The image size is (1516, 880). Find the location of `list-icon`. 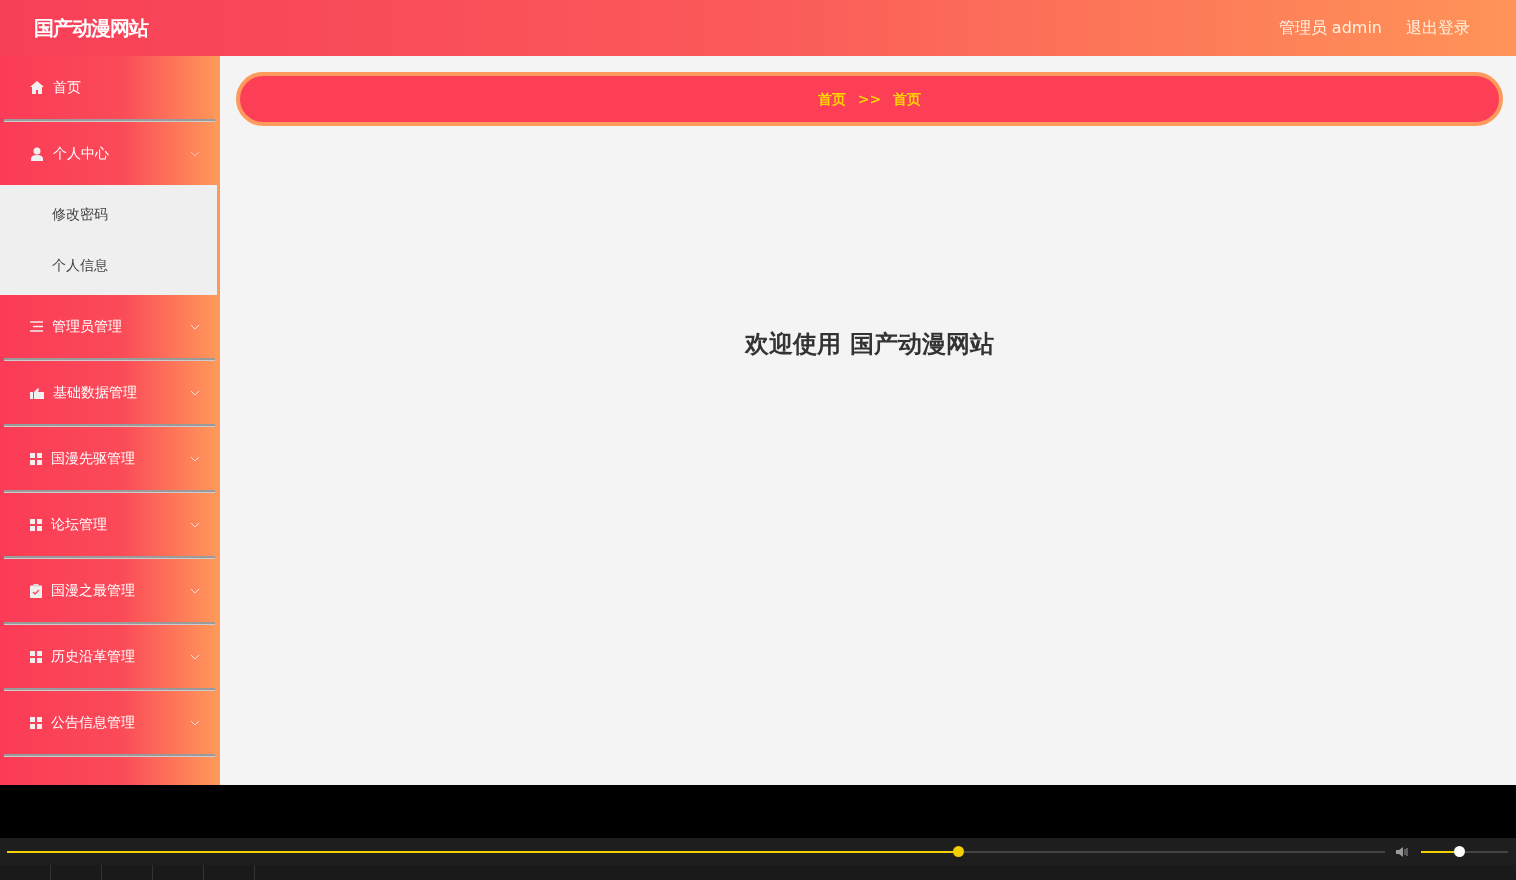

list-icon is located at coordinates (36, 326).